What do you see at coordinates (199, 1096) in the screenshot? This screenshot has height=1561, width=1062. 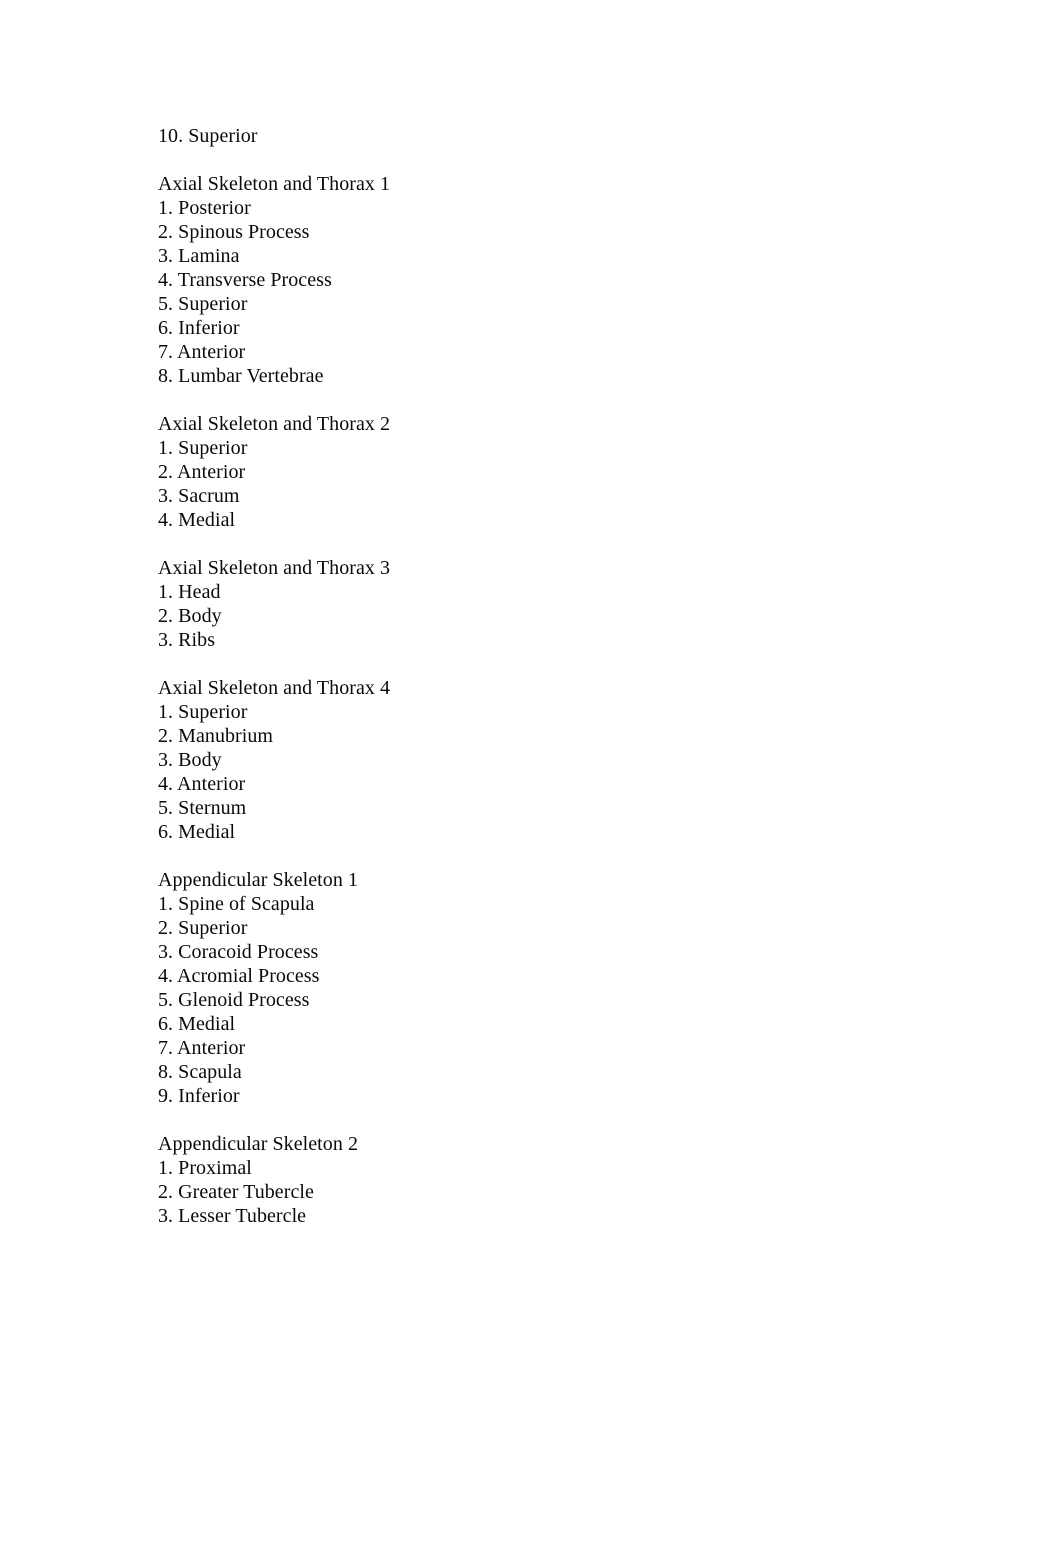 I see `answer-line: 9. Inferior` at bounding box center [199, 1096].